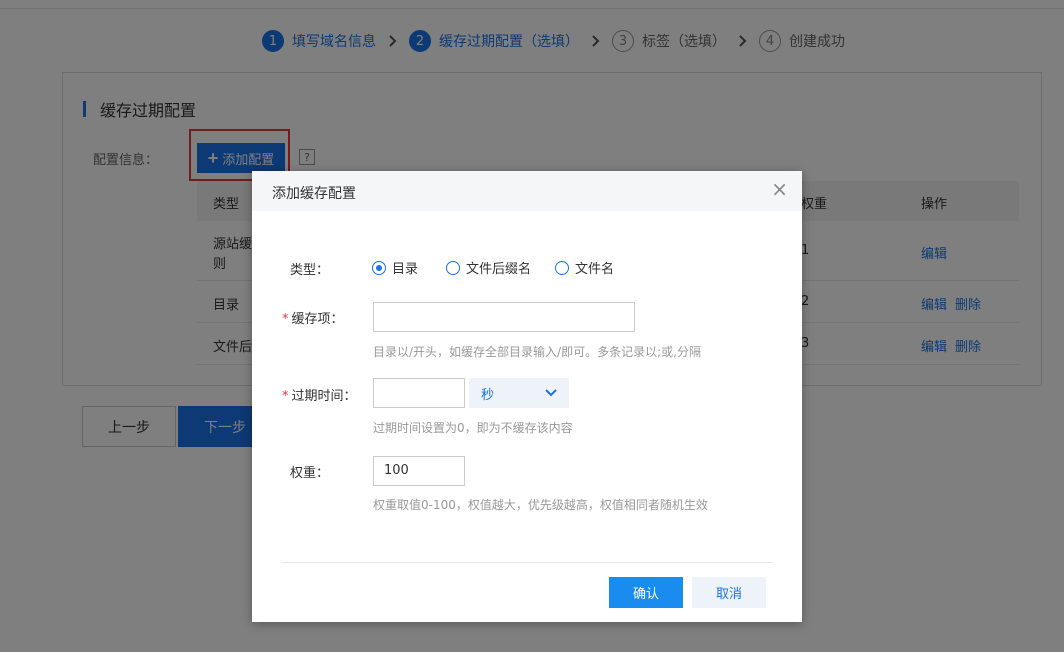 This screenshot has width=1064, height=652. Describe the element at coordinates (419, 471) in the screenshot. I see `weight-input: 100` at that location.